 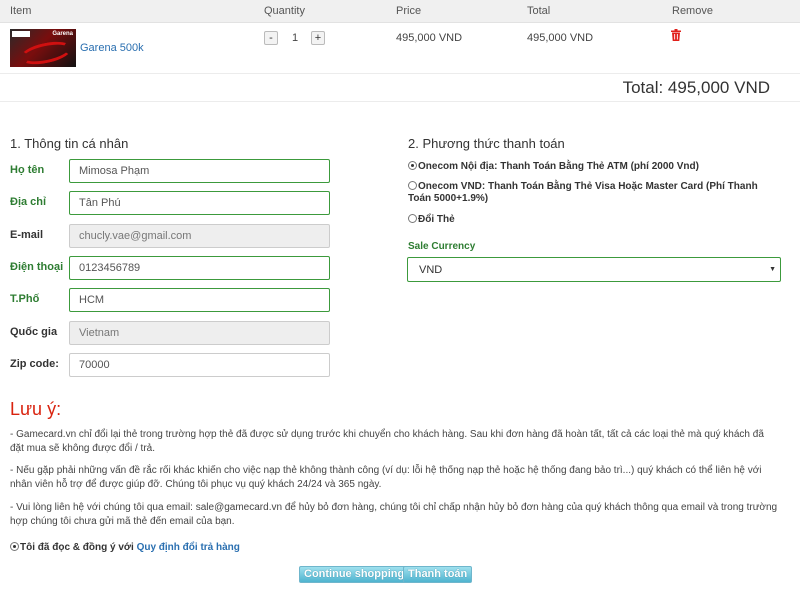 What do you see at coordinates (772, 269) in the screenshot?
I see `chevron-down-icon: ▼` at bounding box center [772, 269].